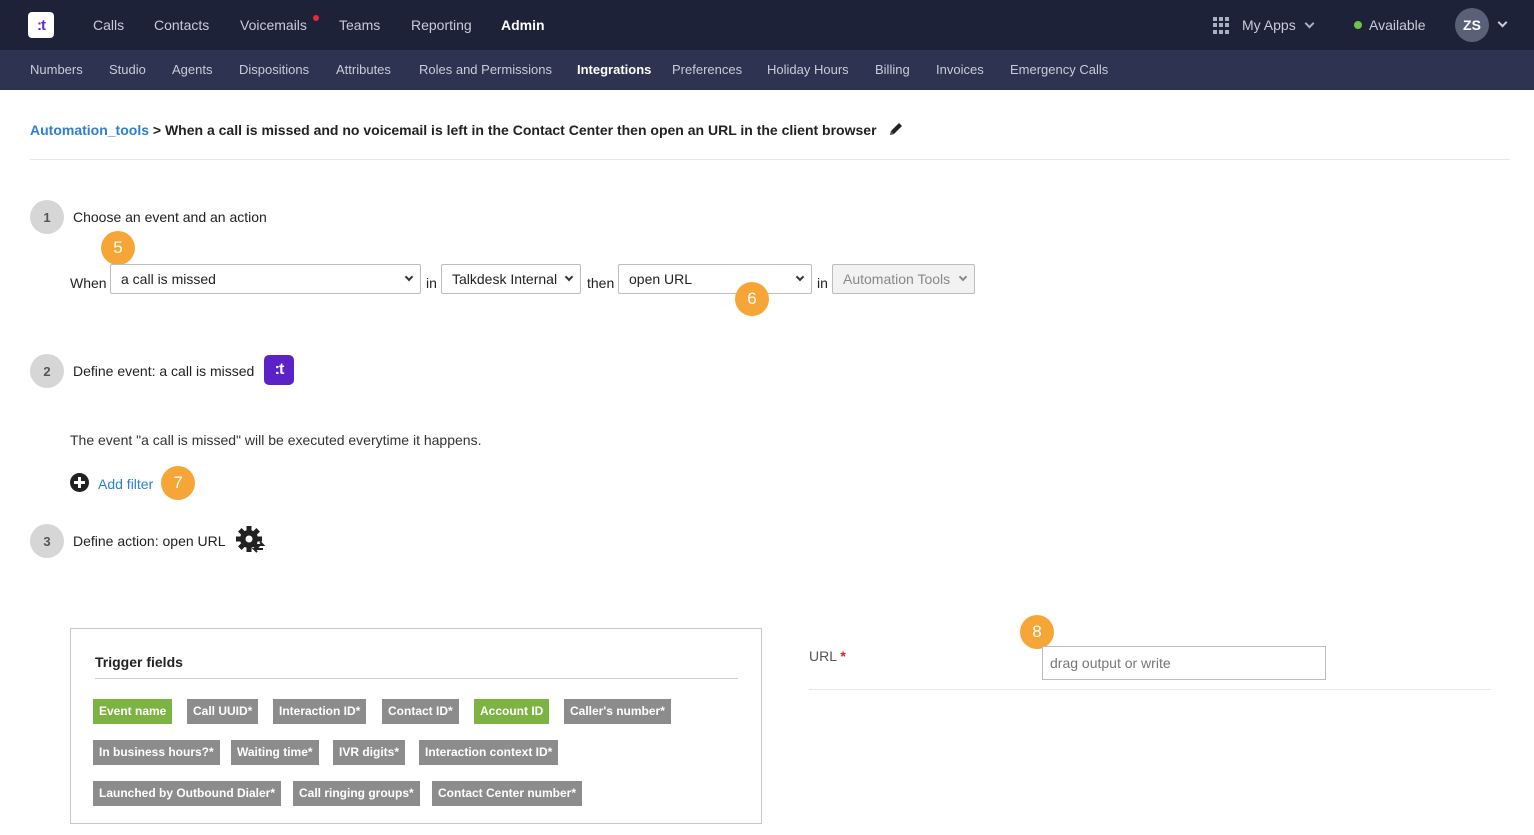 The height and width of the screenshot is (835, 1534). I want to click on trigger-fields-title: Trigger fields, so click(139, 662).